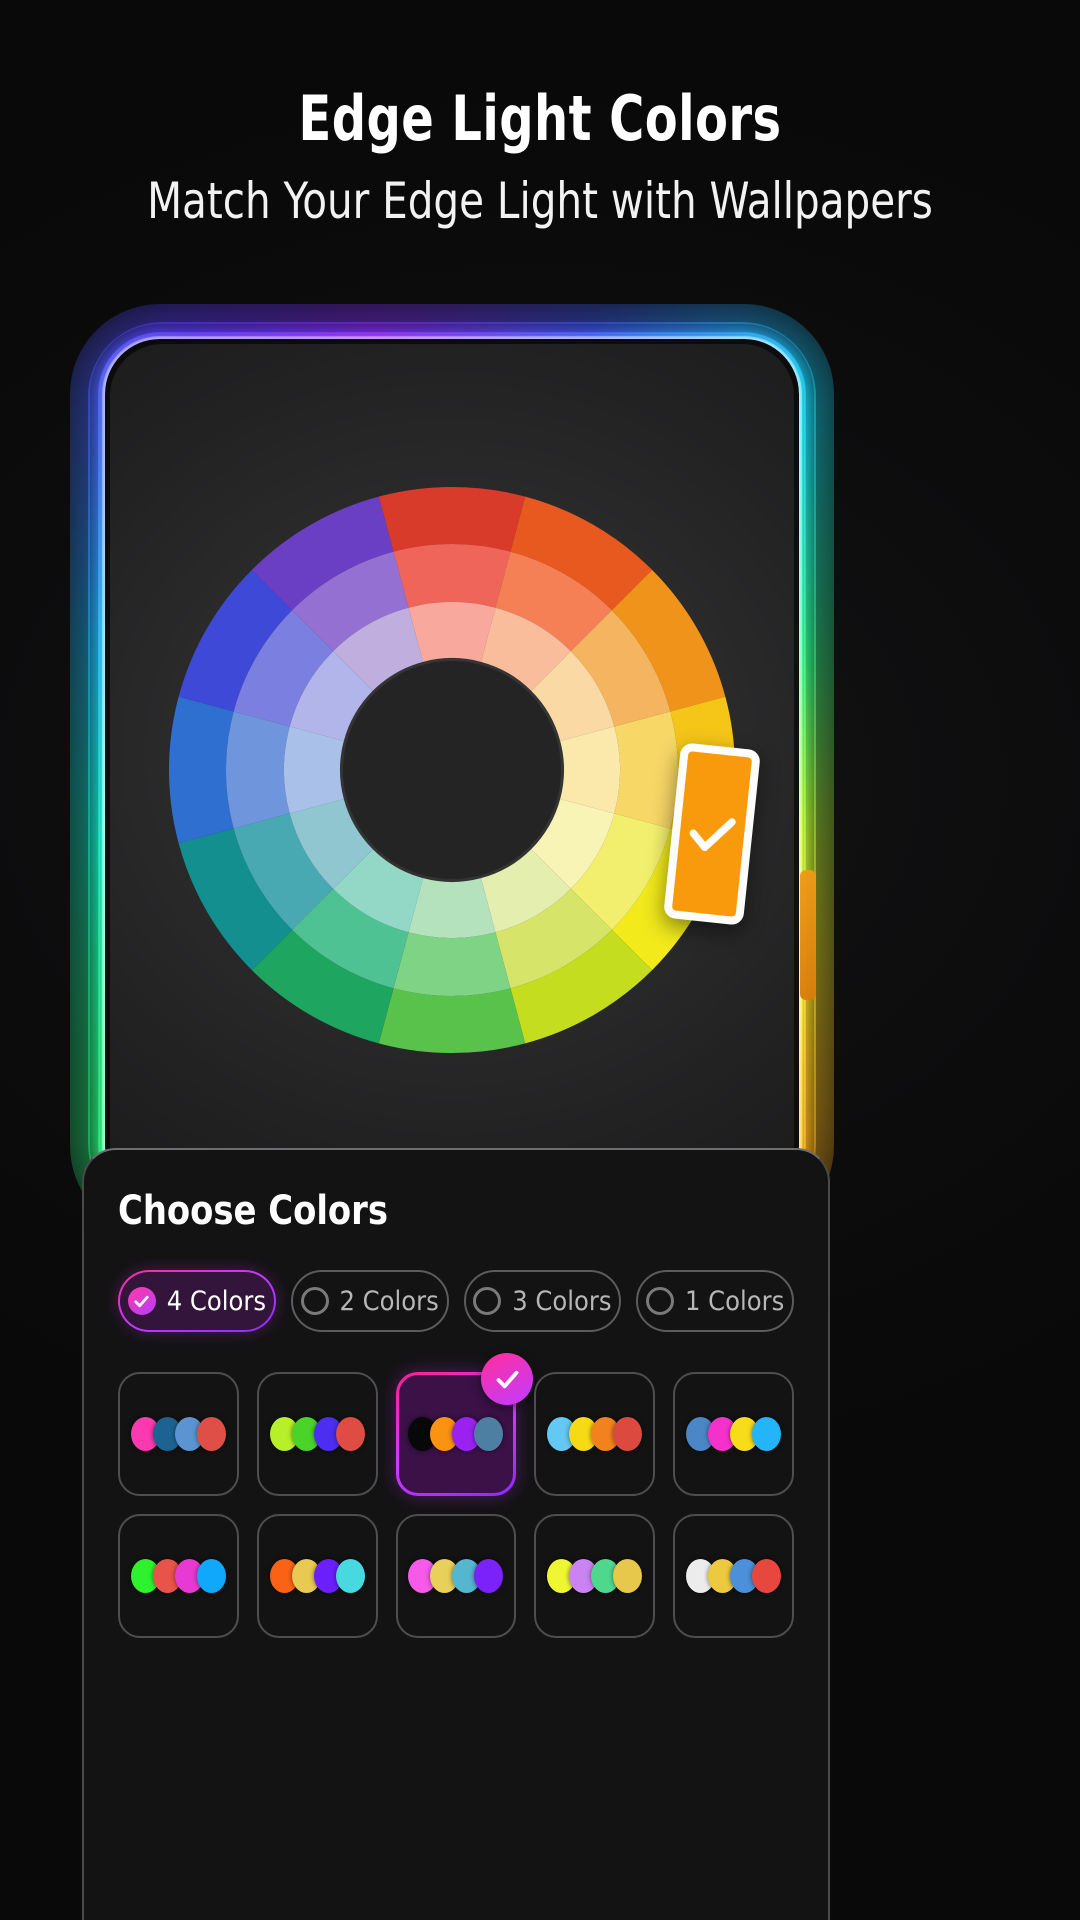 This screenshot has width=1080, height=1920. Describe the element at coordinates (389, 1301) in the screenshot. I see `color-count-chip-label: 2 Colors` at that location.